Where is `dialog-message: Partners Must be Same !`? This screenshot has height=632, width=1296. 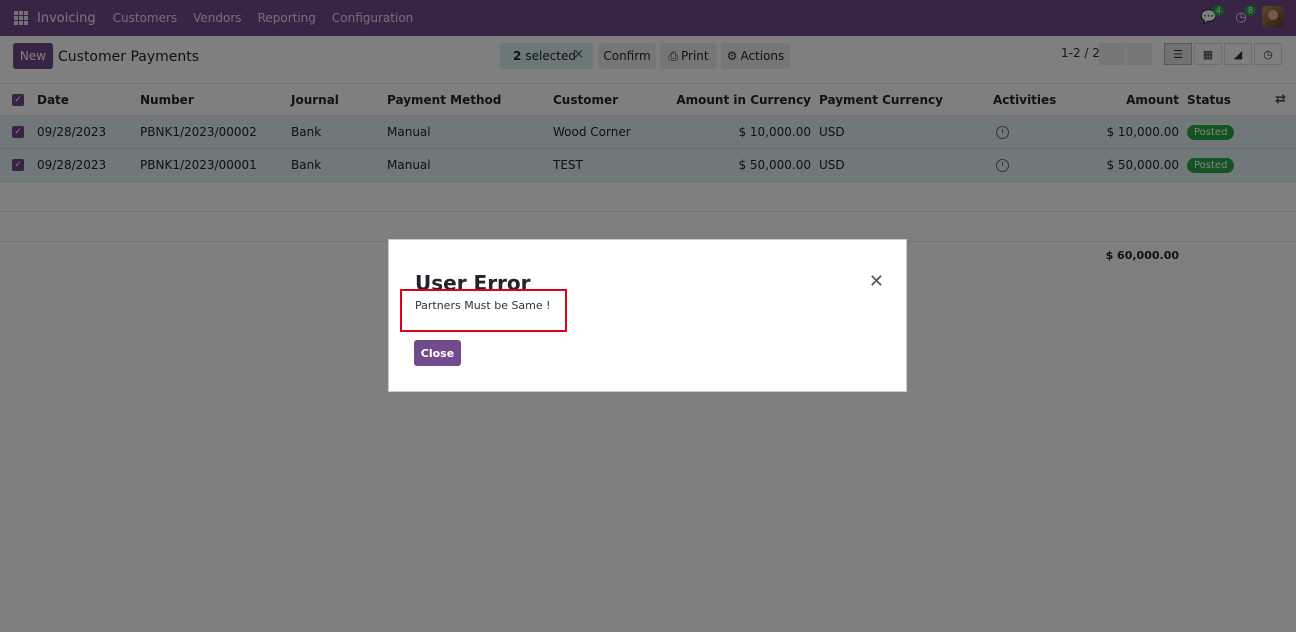
dialog-message: Partners Must be Same ! is located at coordinates (483, 305).